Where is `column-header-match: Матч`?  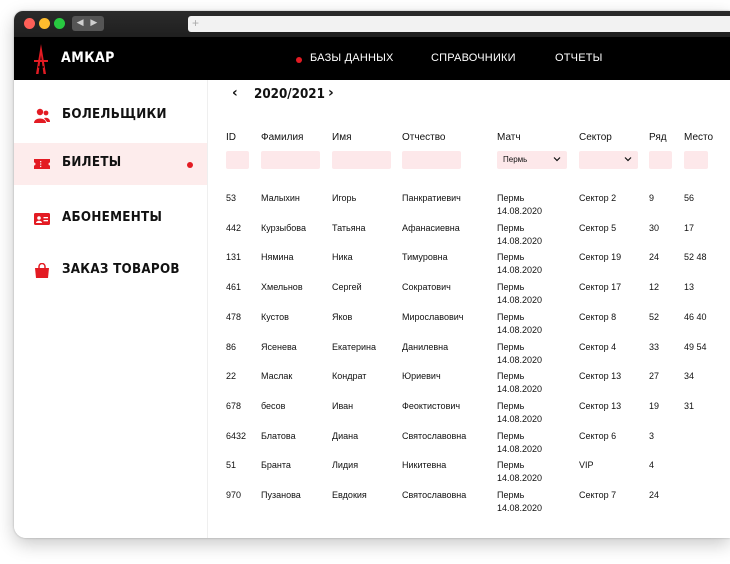 column-header-match: Матч is located at coordinates (509, 137).